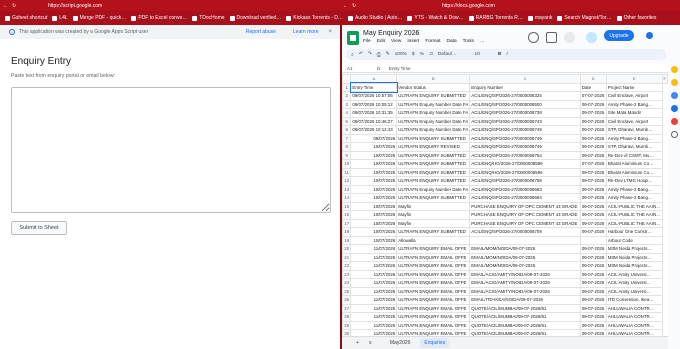 This screenshot has width=680, height=349. Describe the element at coordinates (347, 206) in the screenshot. I see `row-number: 15` at that location.